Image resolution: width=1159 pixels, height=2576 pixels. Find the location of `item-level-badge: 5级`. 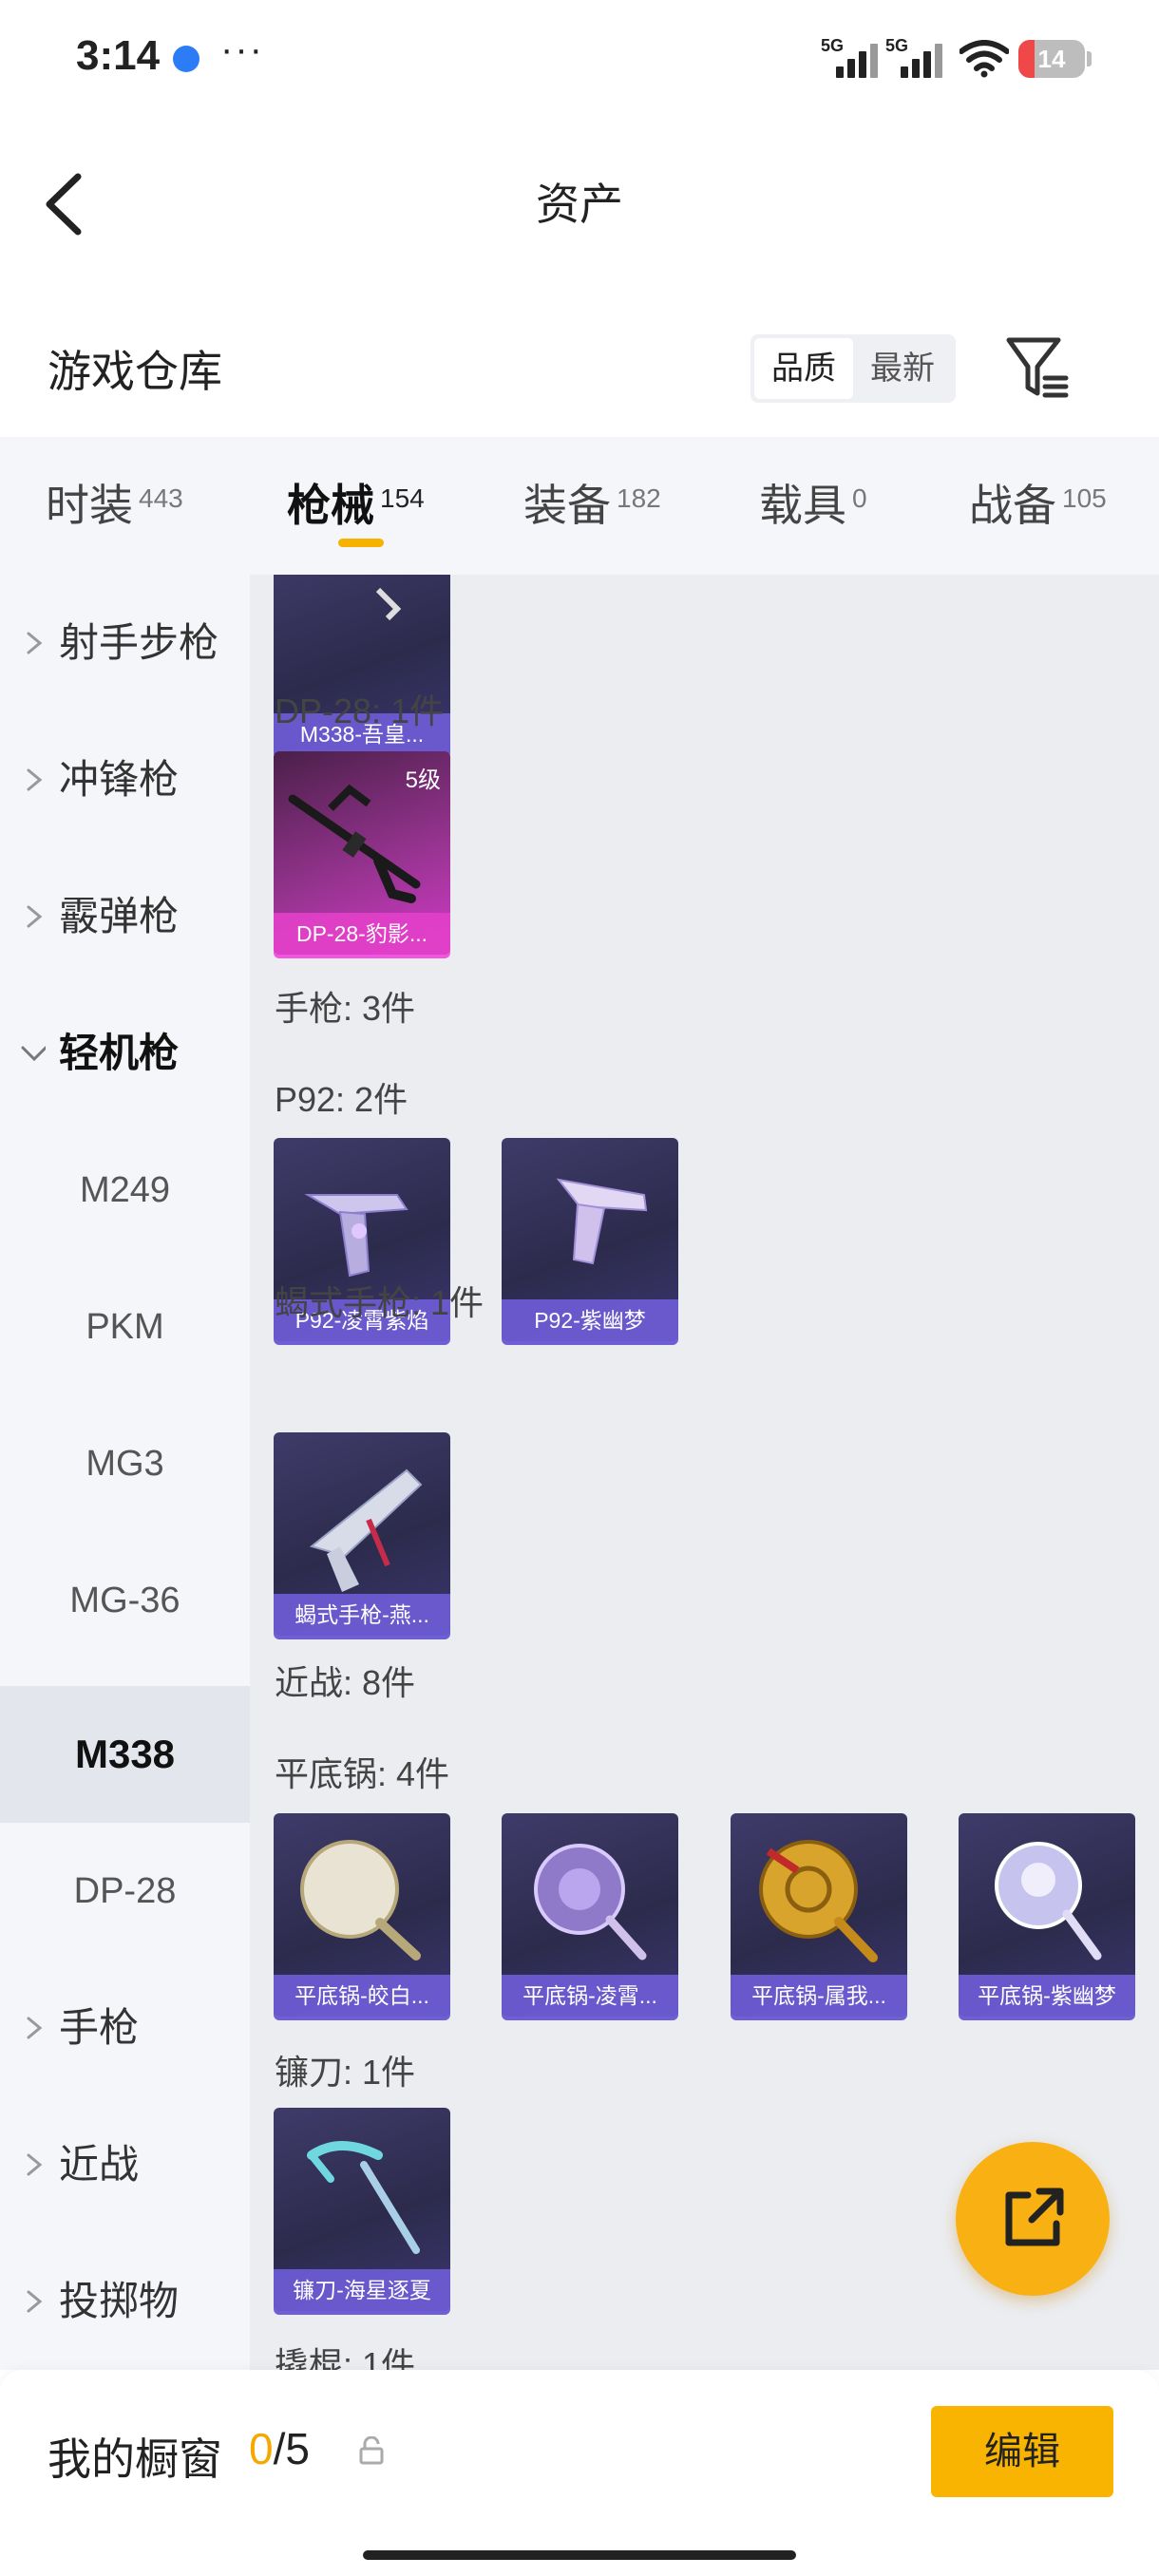

item-level-badge: 5级 is located at coordinates (423, 780).